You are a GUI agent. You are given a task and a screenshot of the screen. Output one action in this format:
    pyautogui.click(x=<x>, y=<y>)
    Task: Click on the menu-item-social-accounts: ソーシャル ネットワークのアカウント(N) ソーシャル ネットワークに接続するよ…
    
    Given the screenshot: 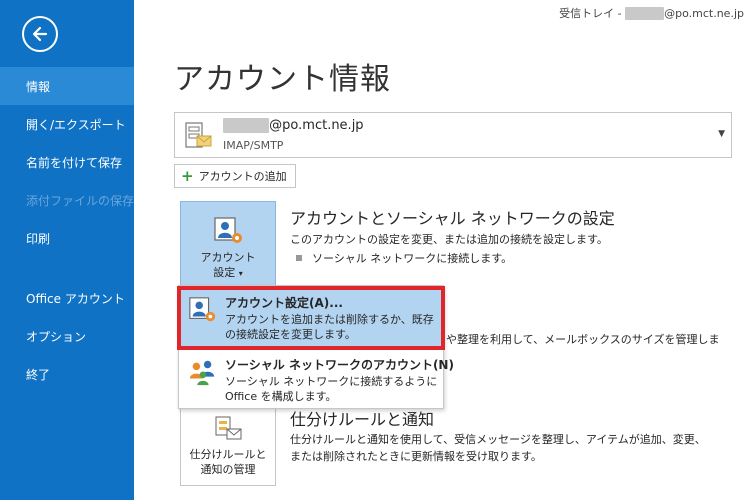 What is the action you would take?
    pyautogui.click(x=316, y=379)
    